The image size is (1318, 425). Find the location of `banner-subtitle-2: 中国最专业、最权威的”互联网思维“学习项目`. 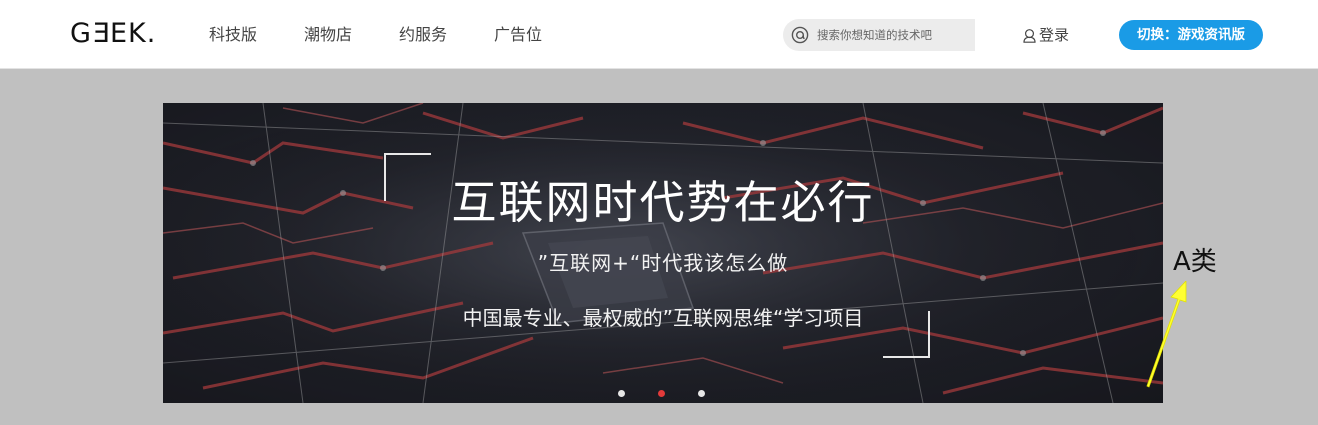

banner-subtitle-2: 中国最专业、最权威的”互联网思维“学习项目 is located at coordinates (663, 318).